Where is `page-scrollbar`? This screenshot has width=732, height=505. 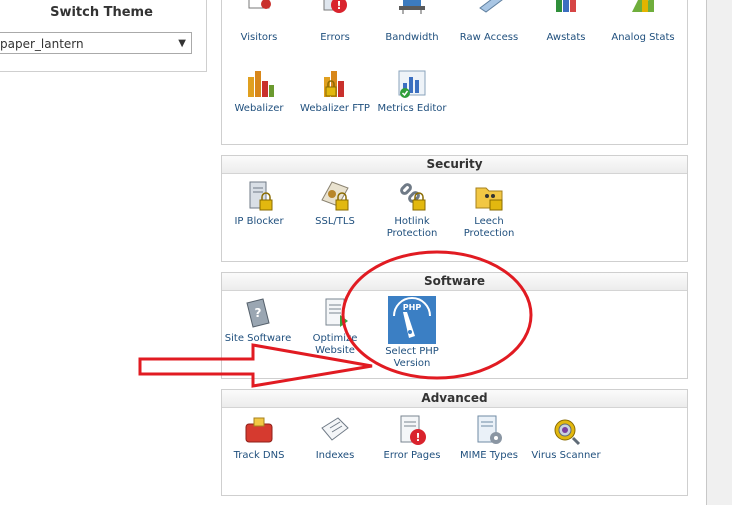 page-scrollbar is located at coordinates (719, 252).